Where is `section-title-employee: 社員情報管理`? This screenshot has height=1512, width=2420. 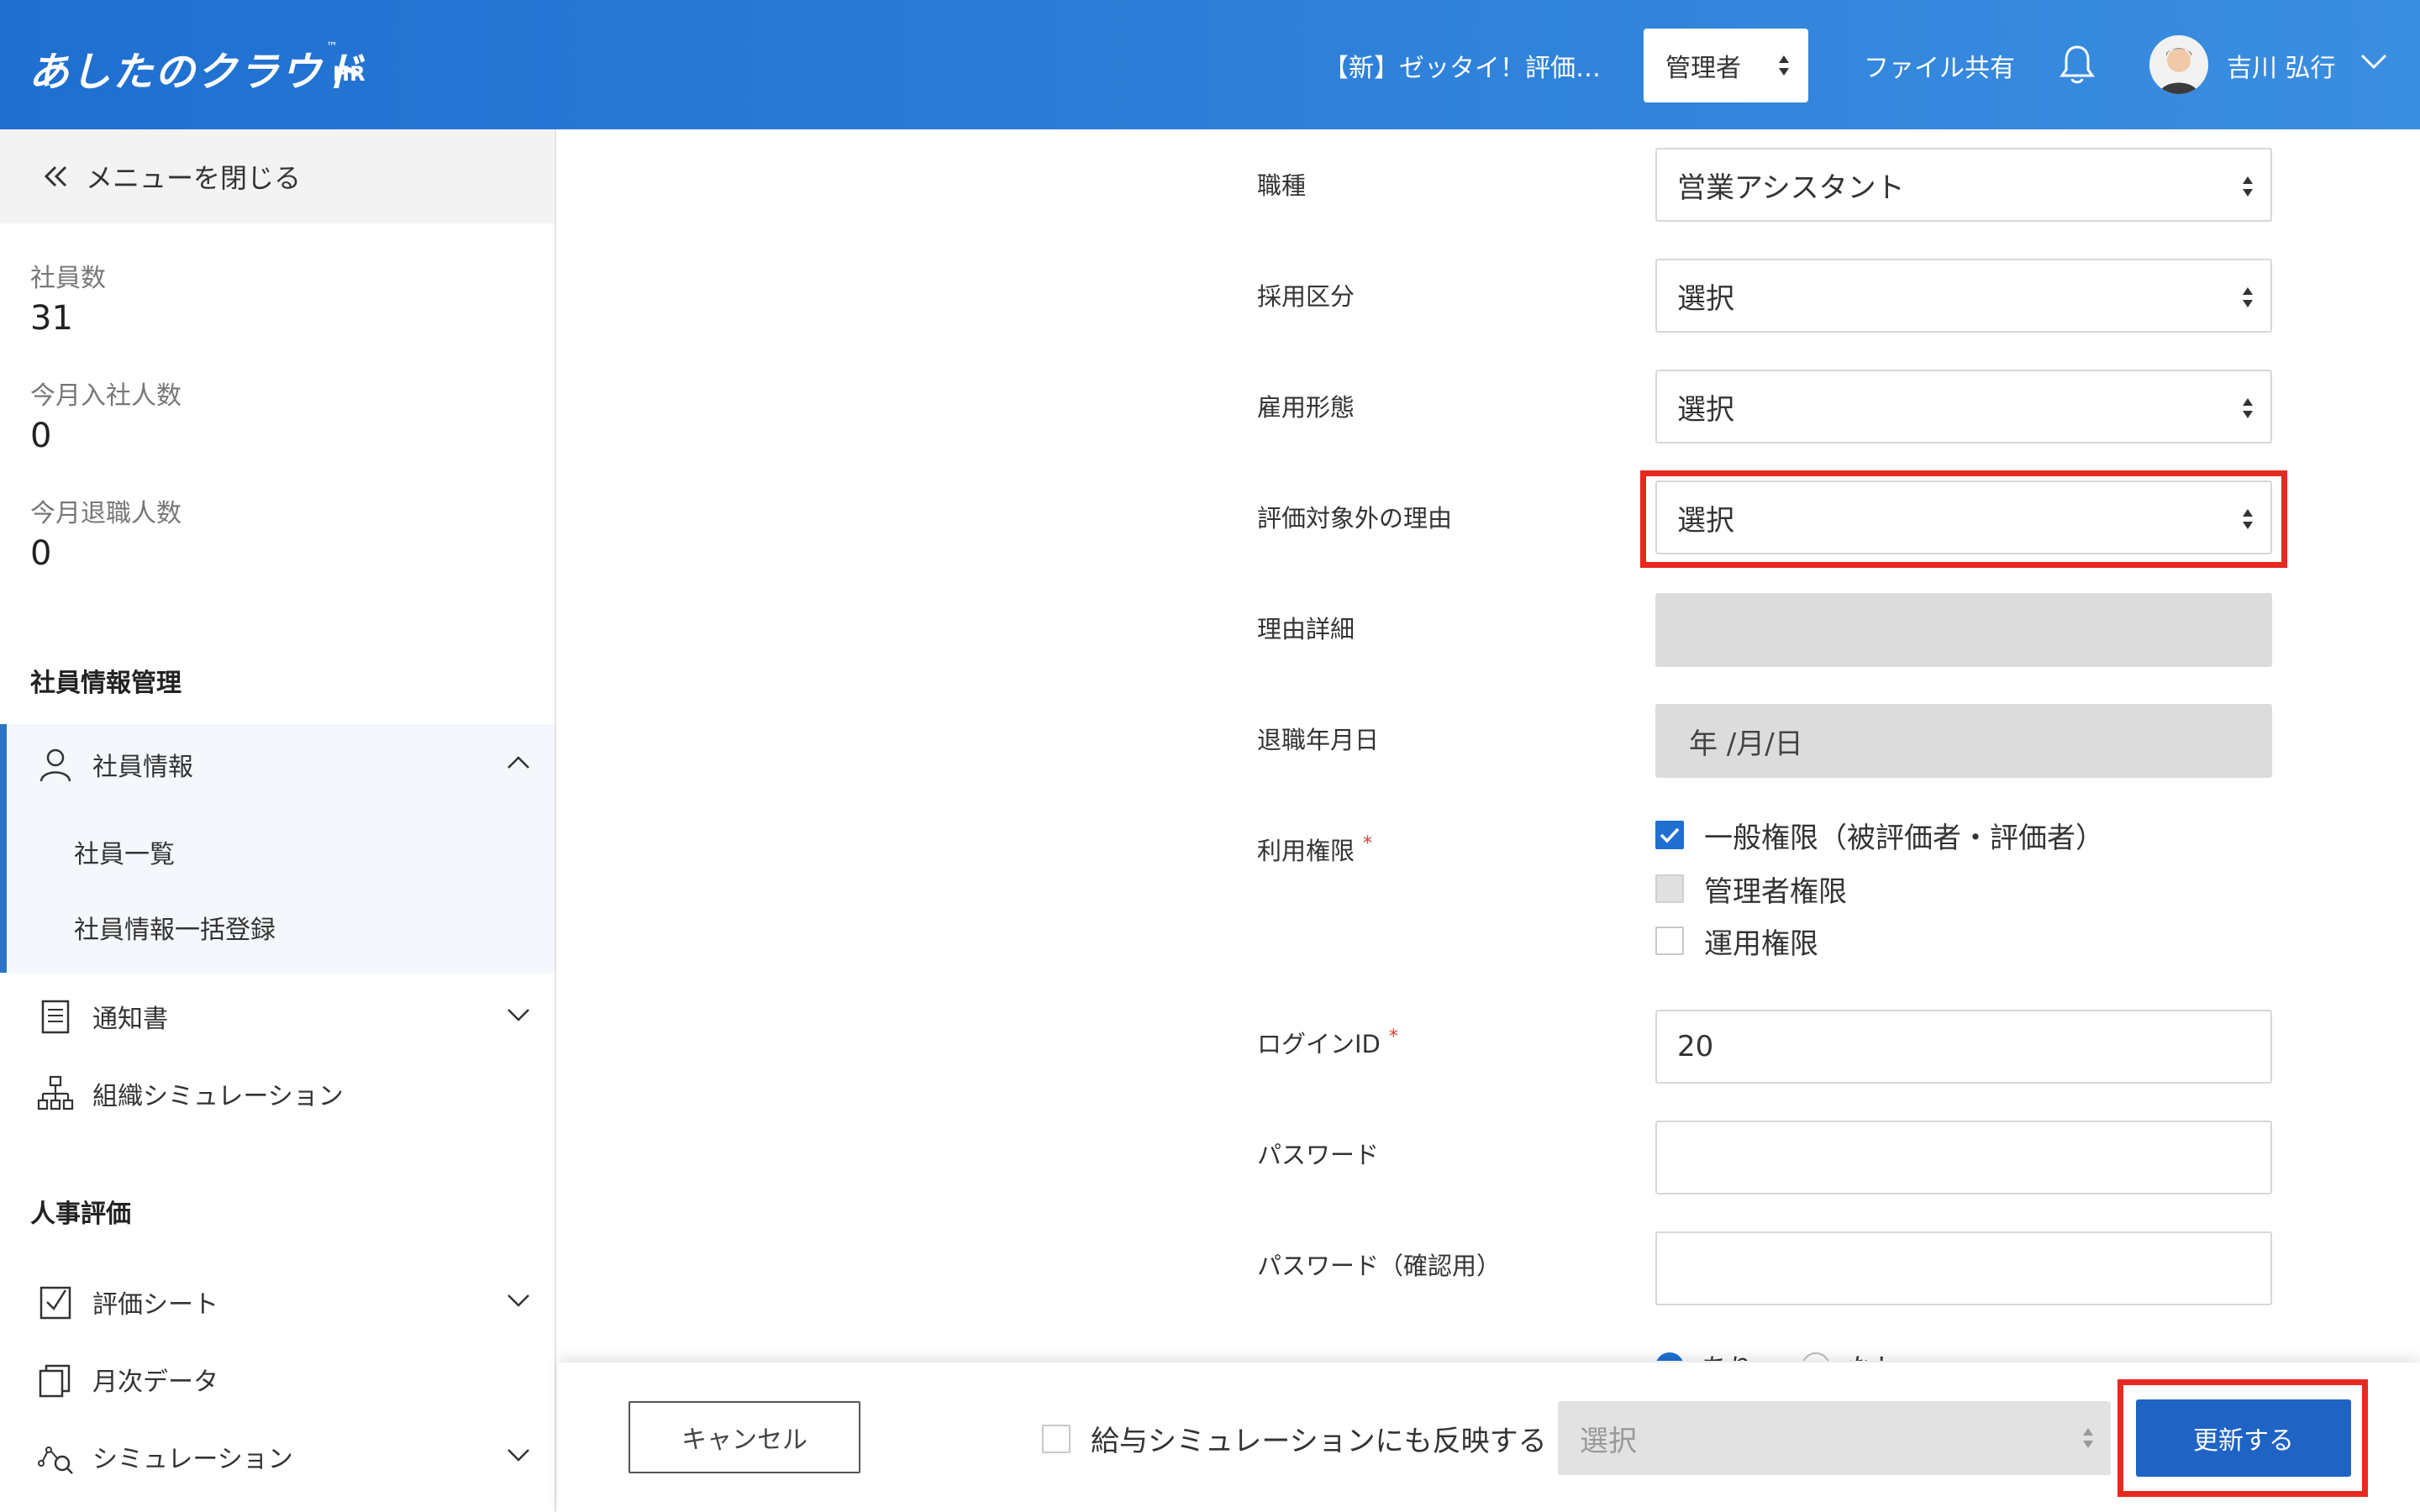
section-title-employee: 社員情報管理 is located at coordinates (106, 683).